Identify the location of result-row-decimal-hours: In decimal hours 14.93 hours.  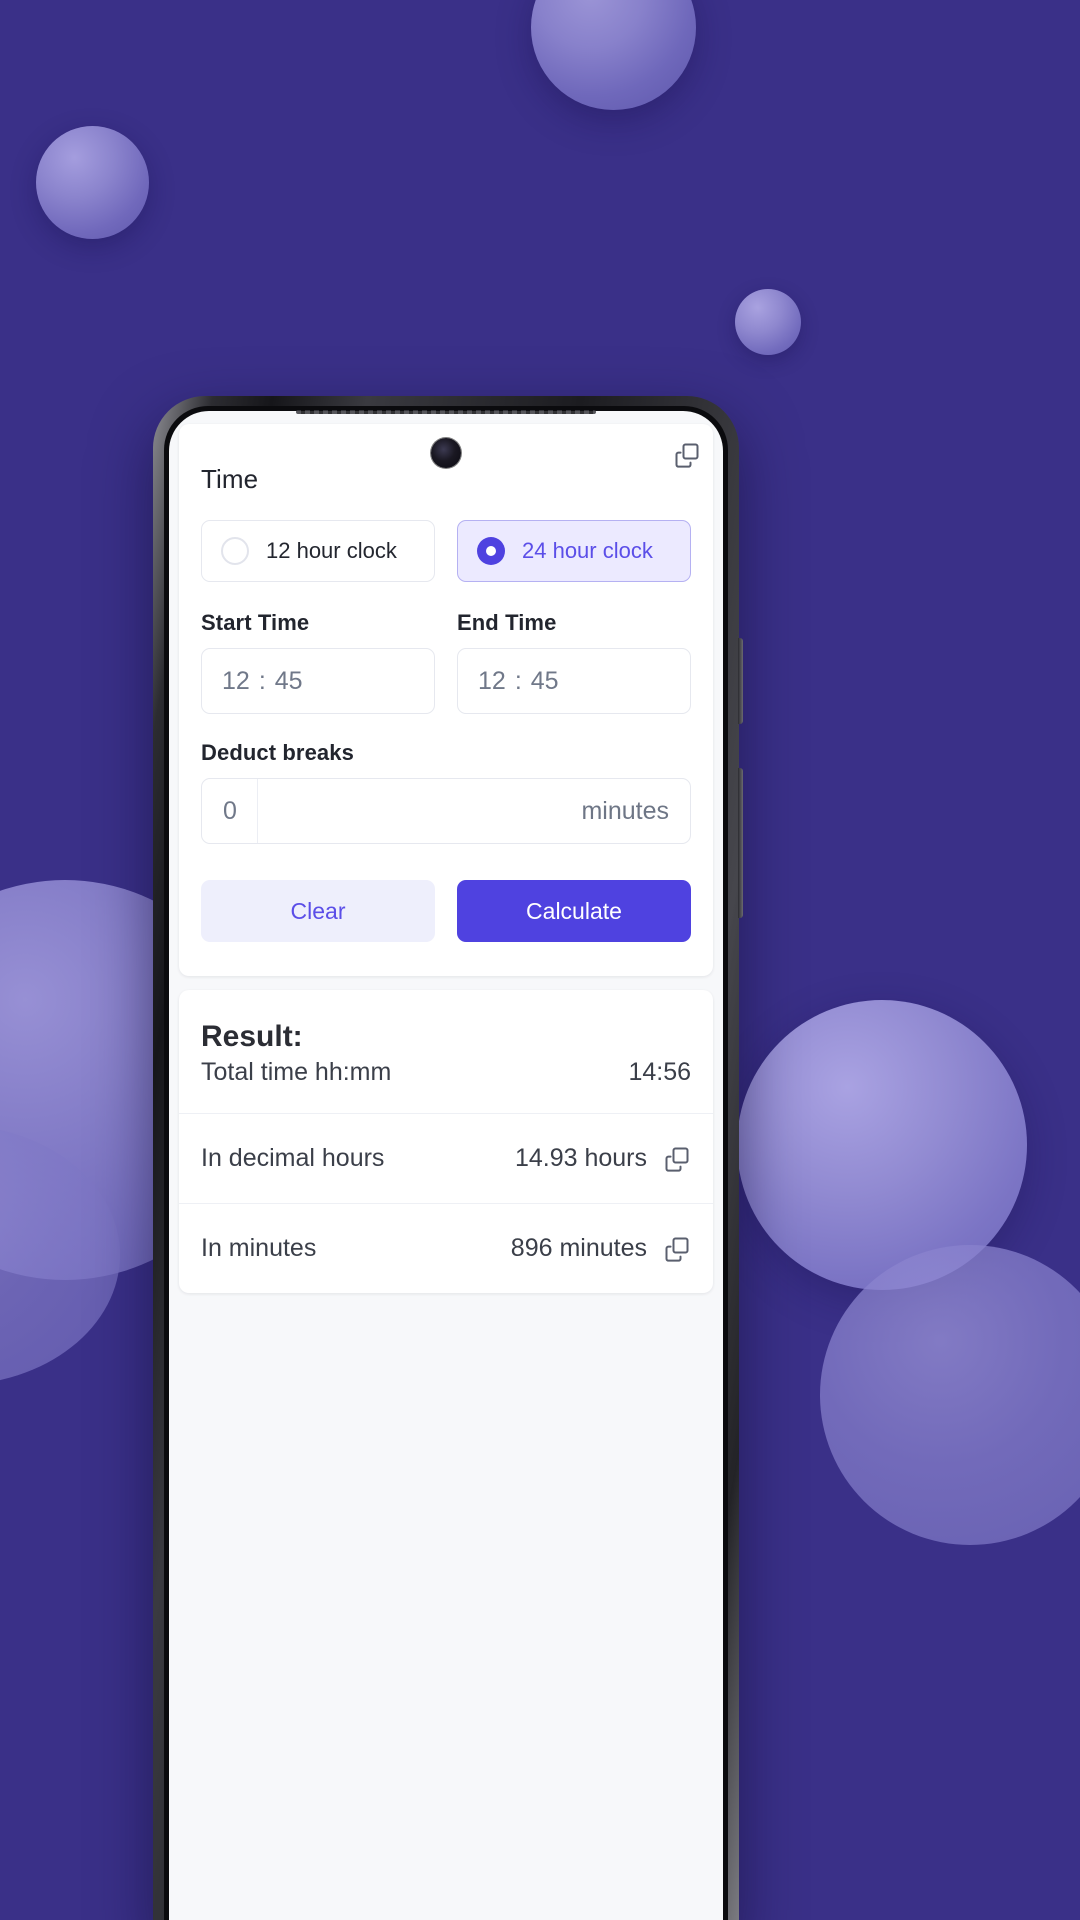
(446, 1158).